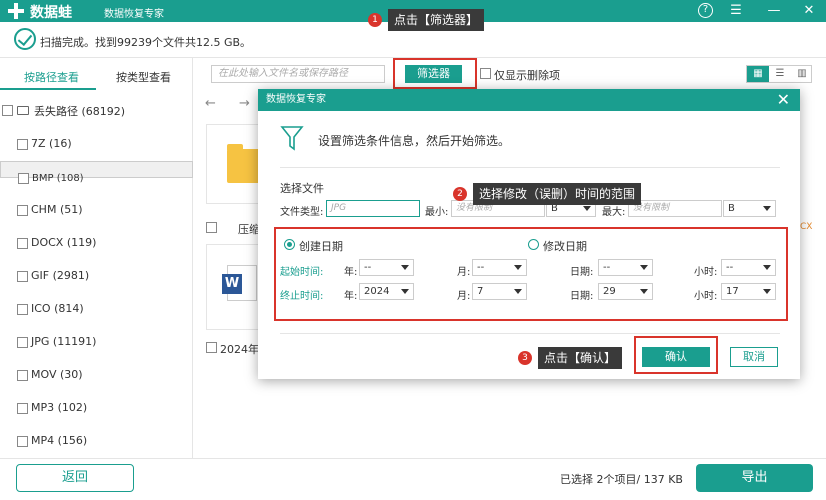 Image resolution: width=826 pixels, height=500 pixels. Describe the element at coordinates (529, 100) in the screenshot. I see `dialog-title: 数据恢复专家` at that location.